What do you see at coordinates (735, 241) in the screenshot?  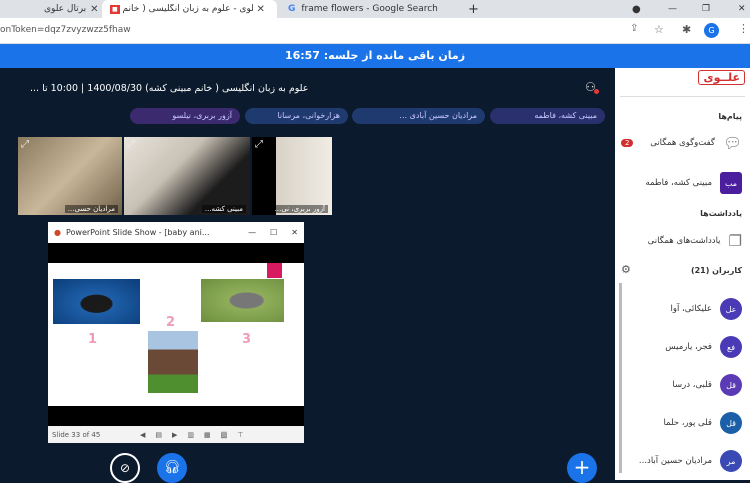 I see `notes-icon: ❐` at bounding box center [735, 241].